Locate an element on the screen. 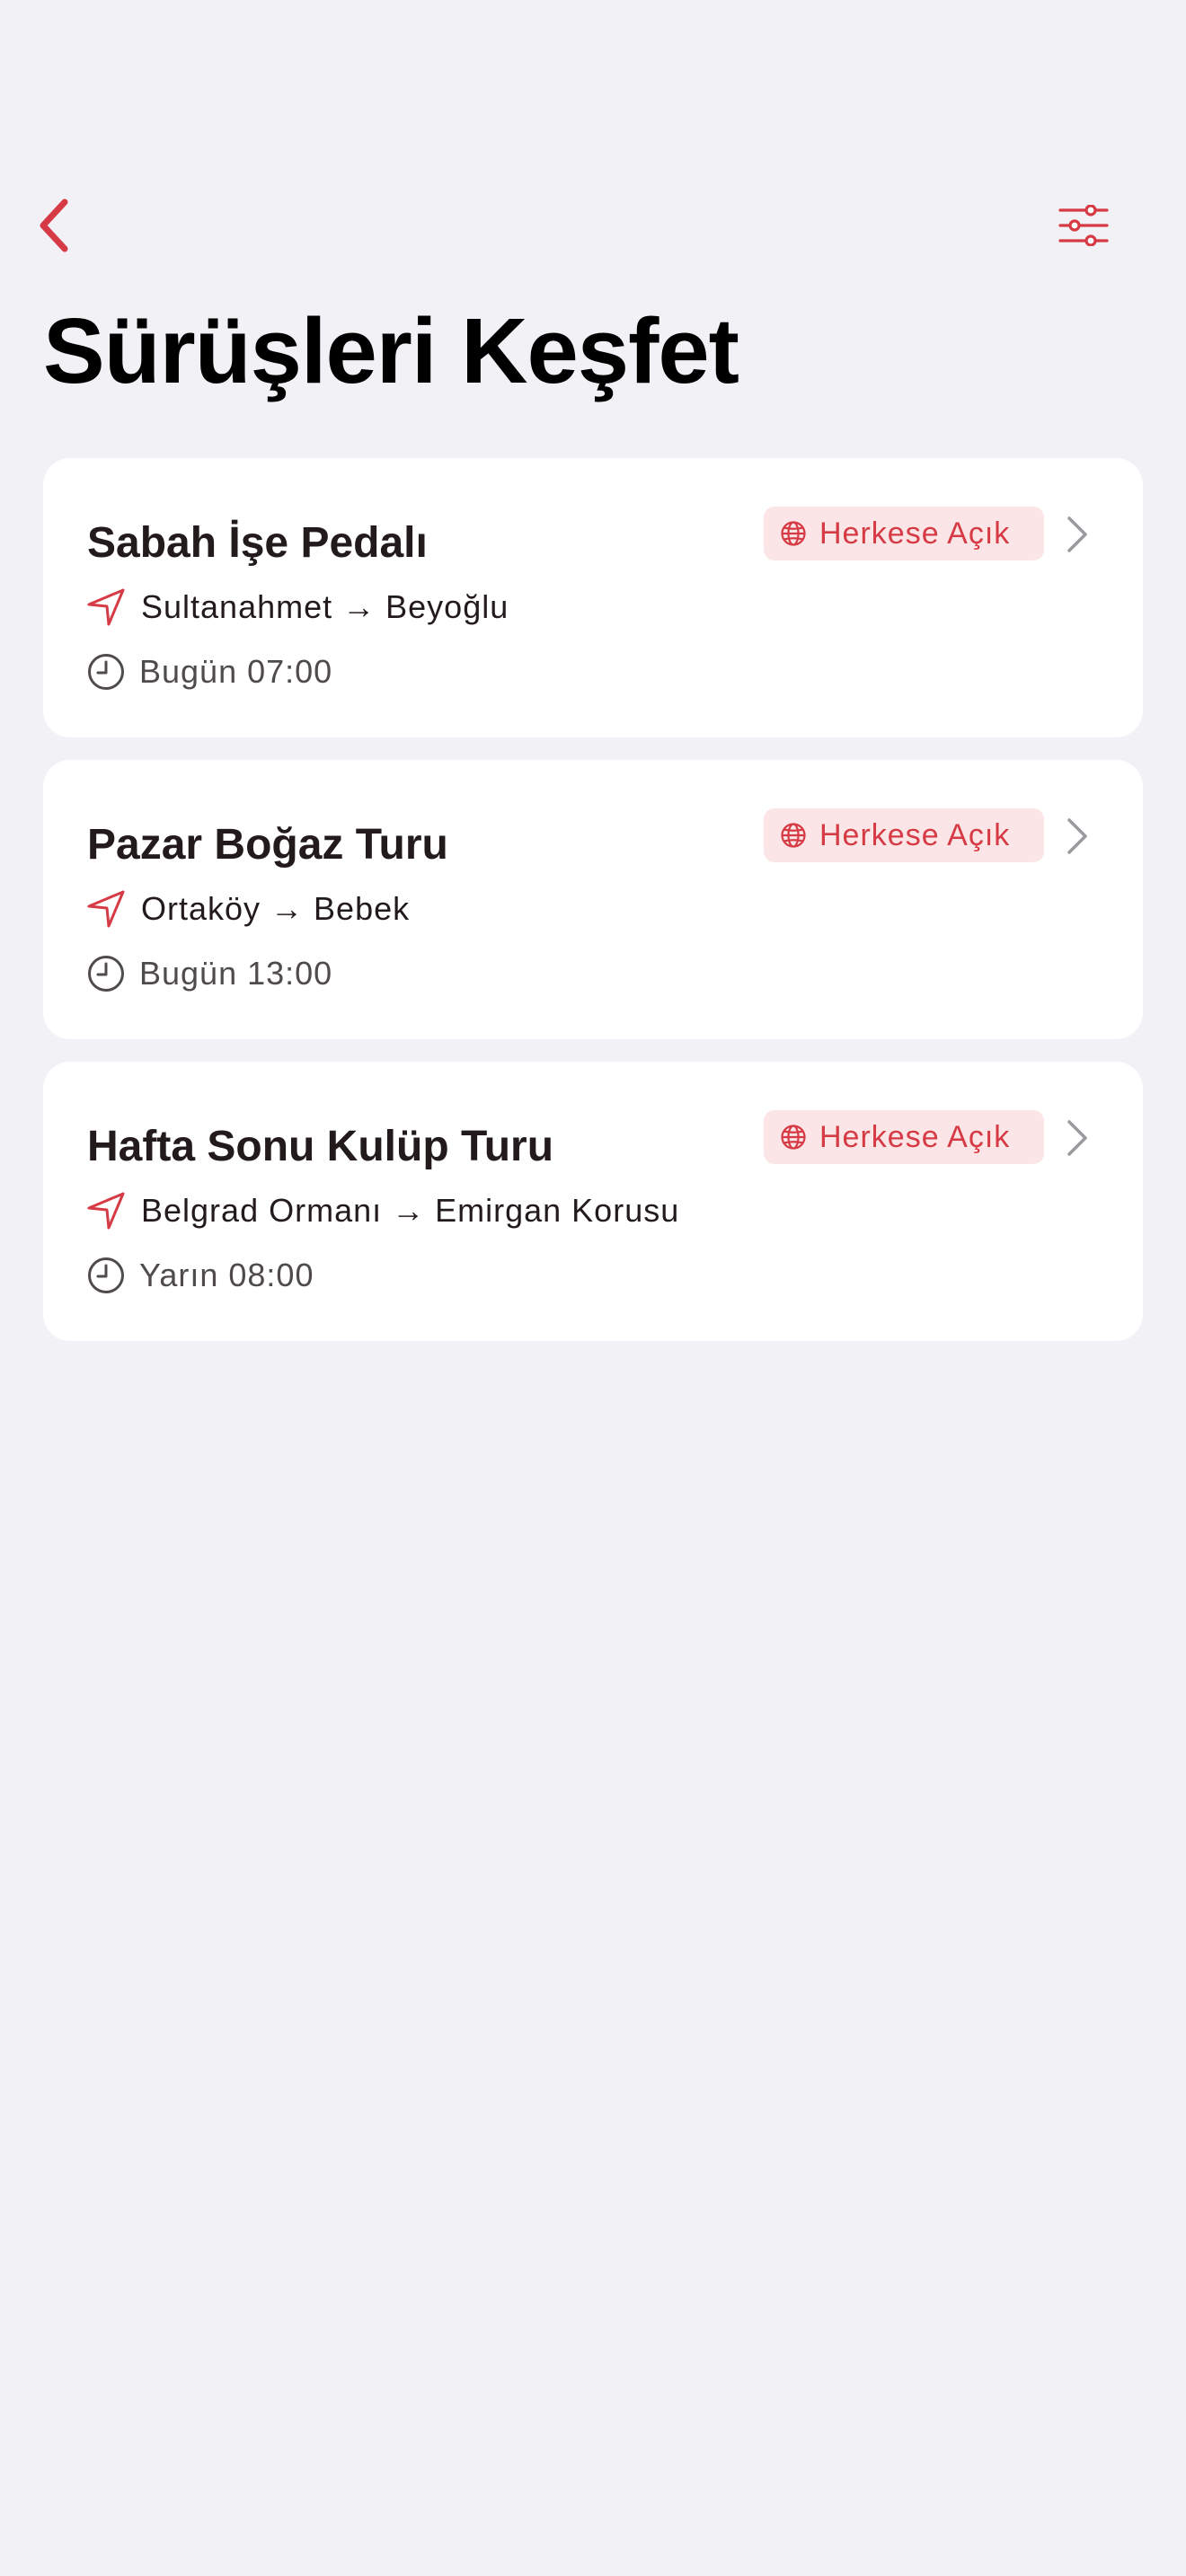  ride-name: Hafta Sonu Kulüp Turu is located at coordinates (320, 1146).